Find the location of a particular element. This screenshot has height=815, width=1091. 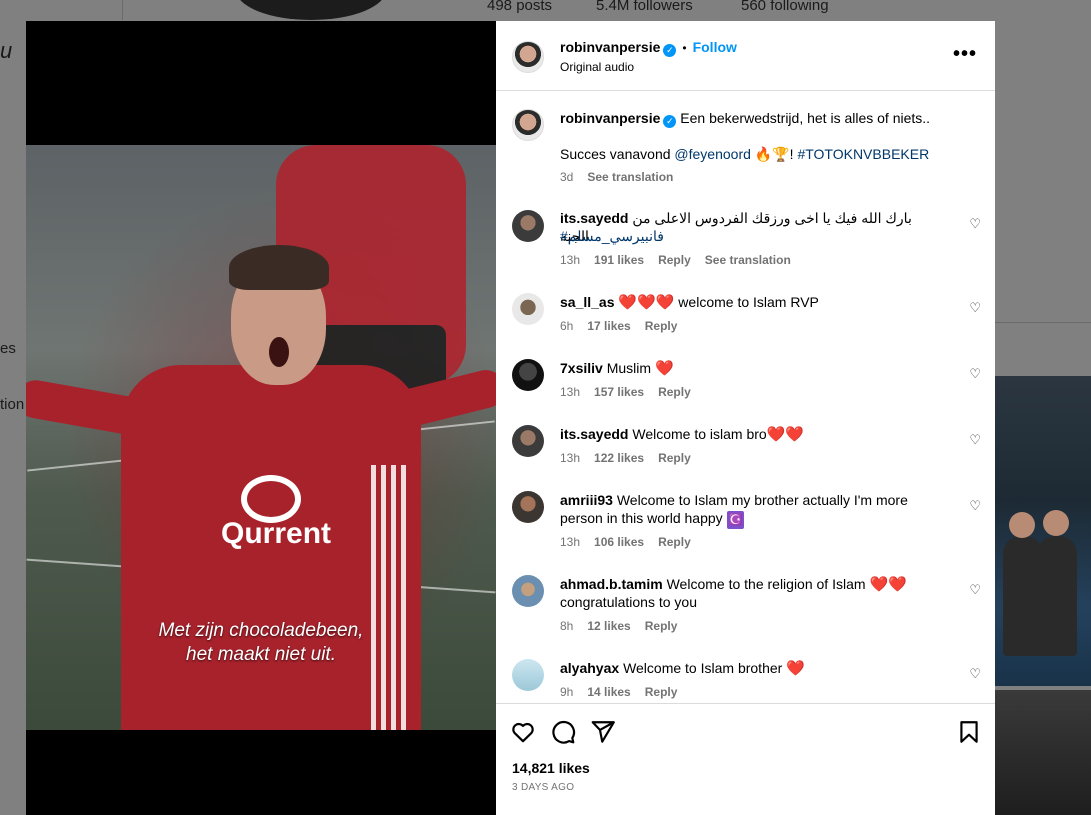

comment-username: amriii93 is located at coordinates (586, 500).